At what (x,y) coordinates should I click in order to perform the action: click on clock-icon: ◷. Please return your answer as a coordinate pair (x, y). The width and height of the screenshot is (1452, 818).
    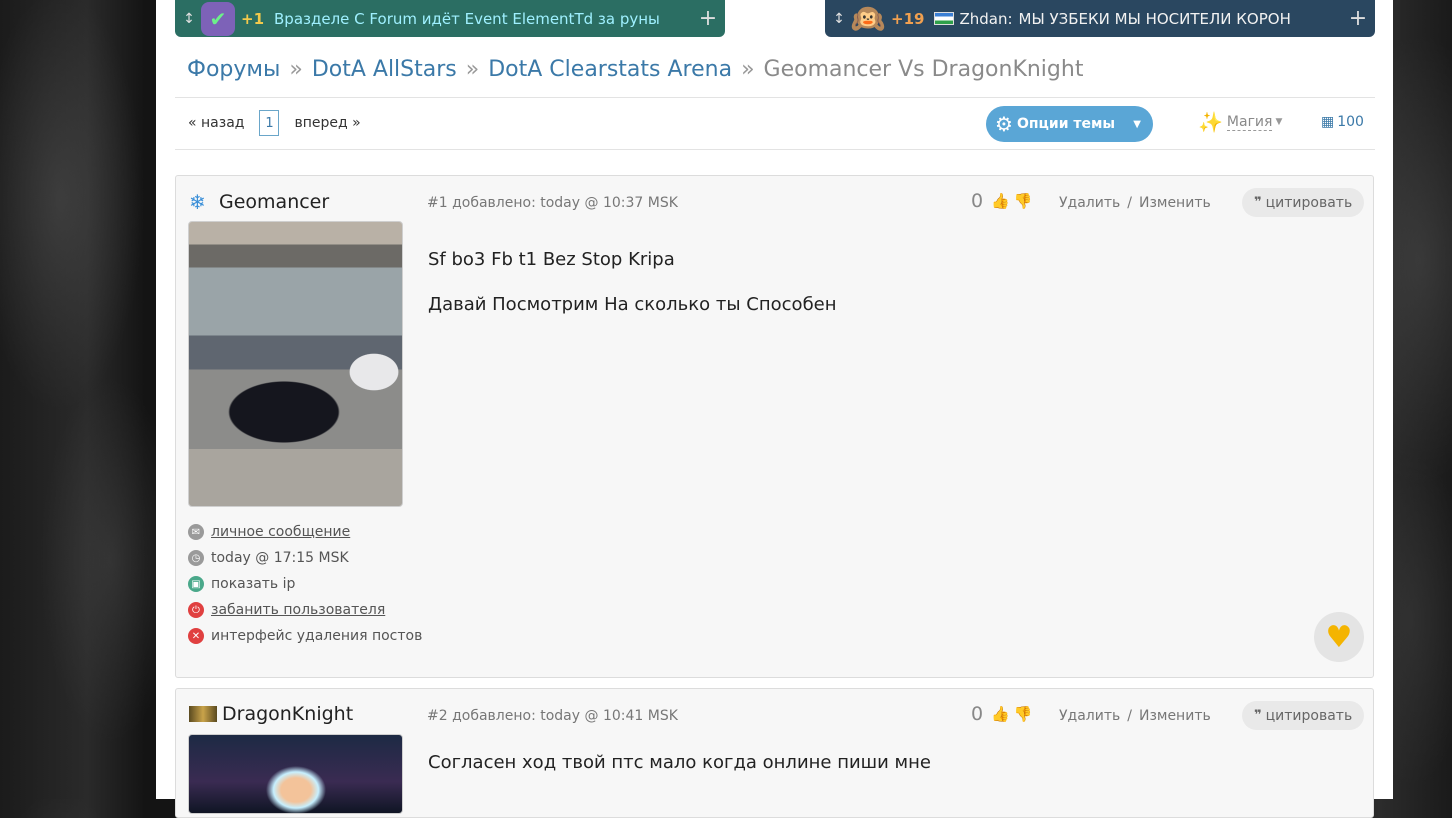
    Looking at the image, I should click on (196, 558).